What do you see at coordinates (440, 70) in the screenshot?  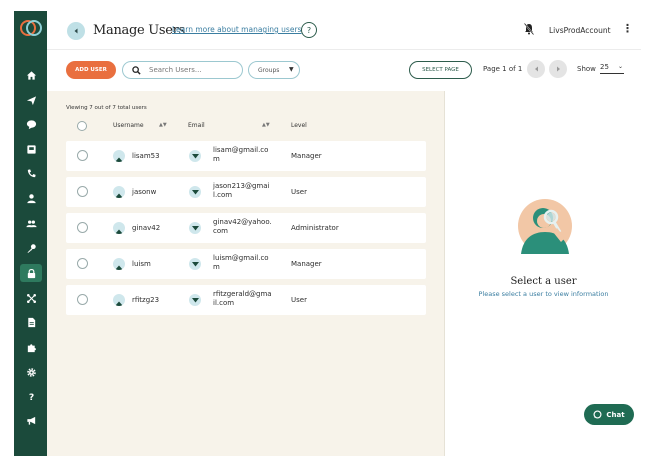 I see `select-page-button: SELECT PAGE` at bounding box center [440, 70].